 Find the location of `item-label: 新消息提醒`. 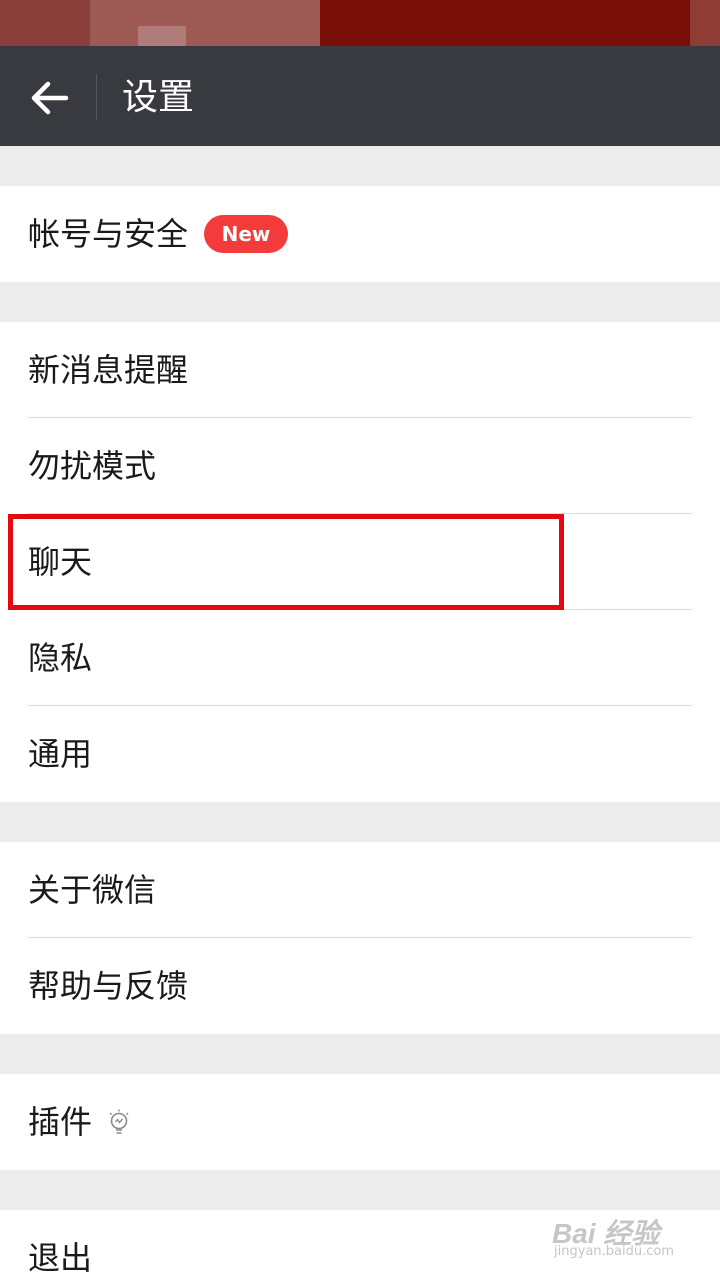

item-label: 新消息提醒 is located at coordinates (108, 370).